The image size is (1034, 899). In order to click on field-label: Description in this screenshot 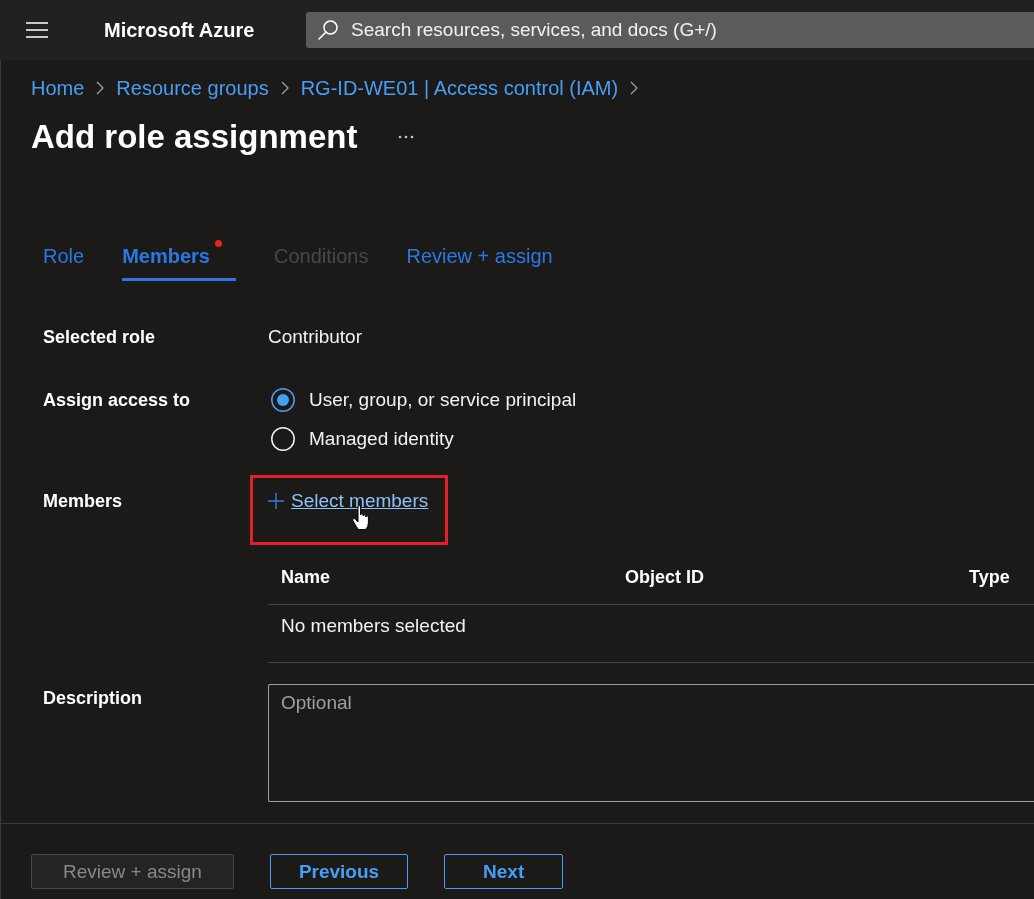, I will do `click(93, 698)`.